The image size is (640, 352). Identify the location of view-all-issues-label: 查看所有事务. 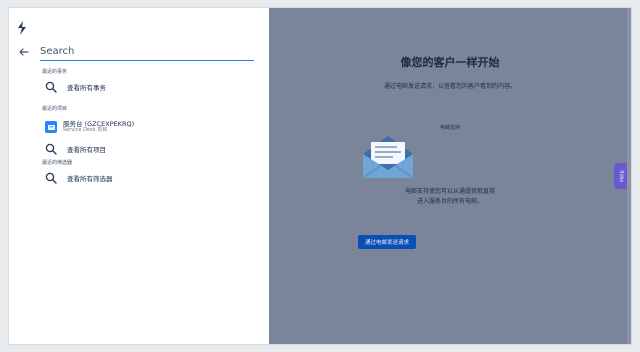
(86, 88).